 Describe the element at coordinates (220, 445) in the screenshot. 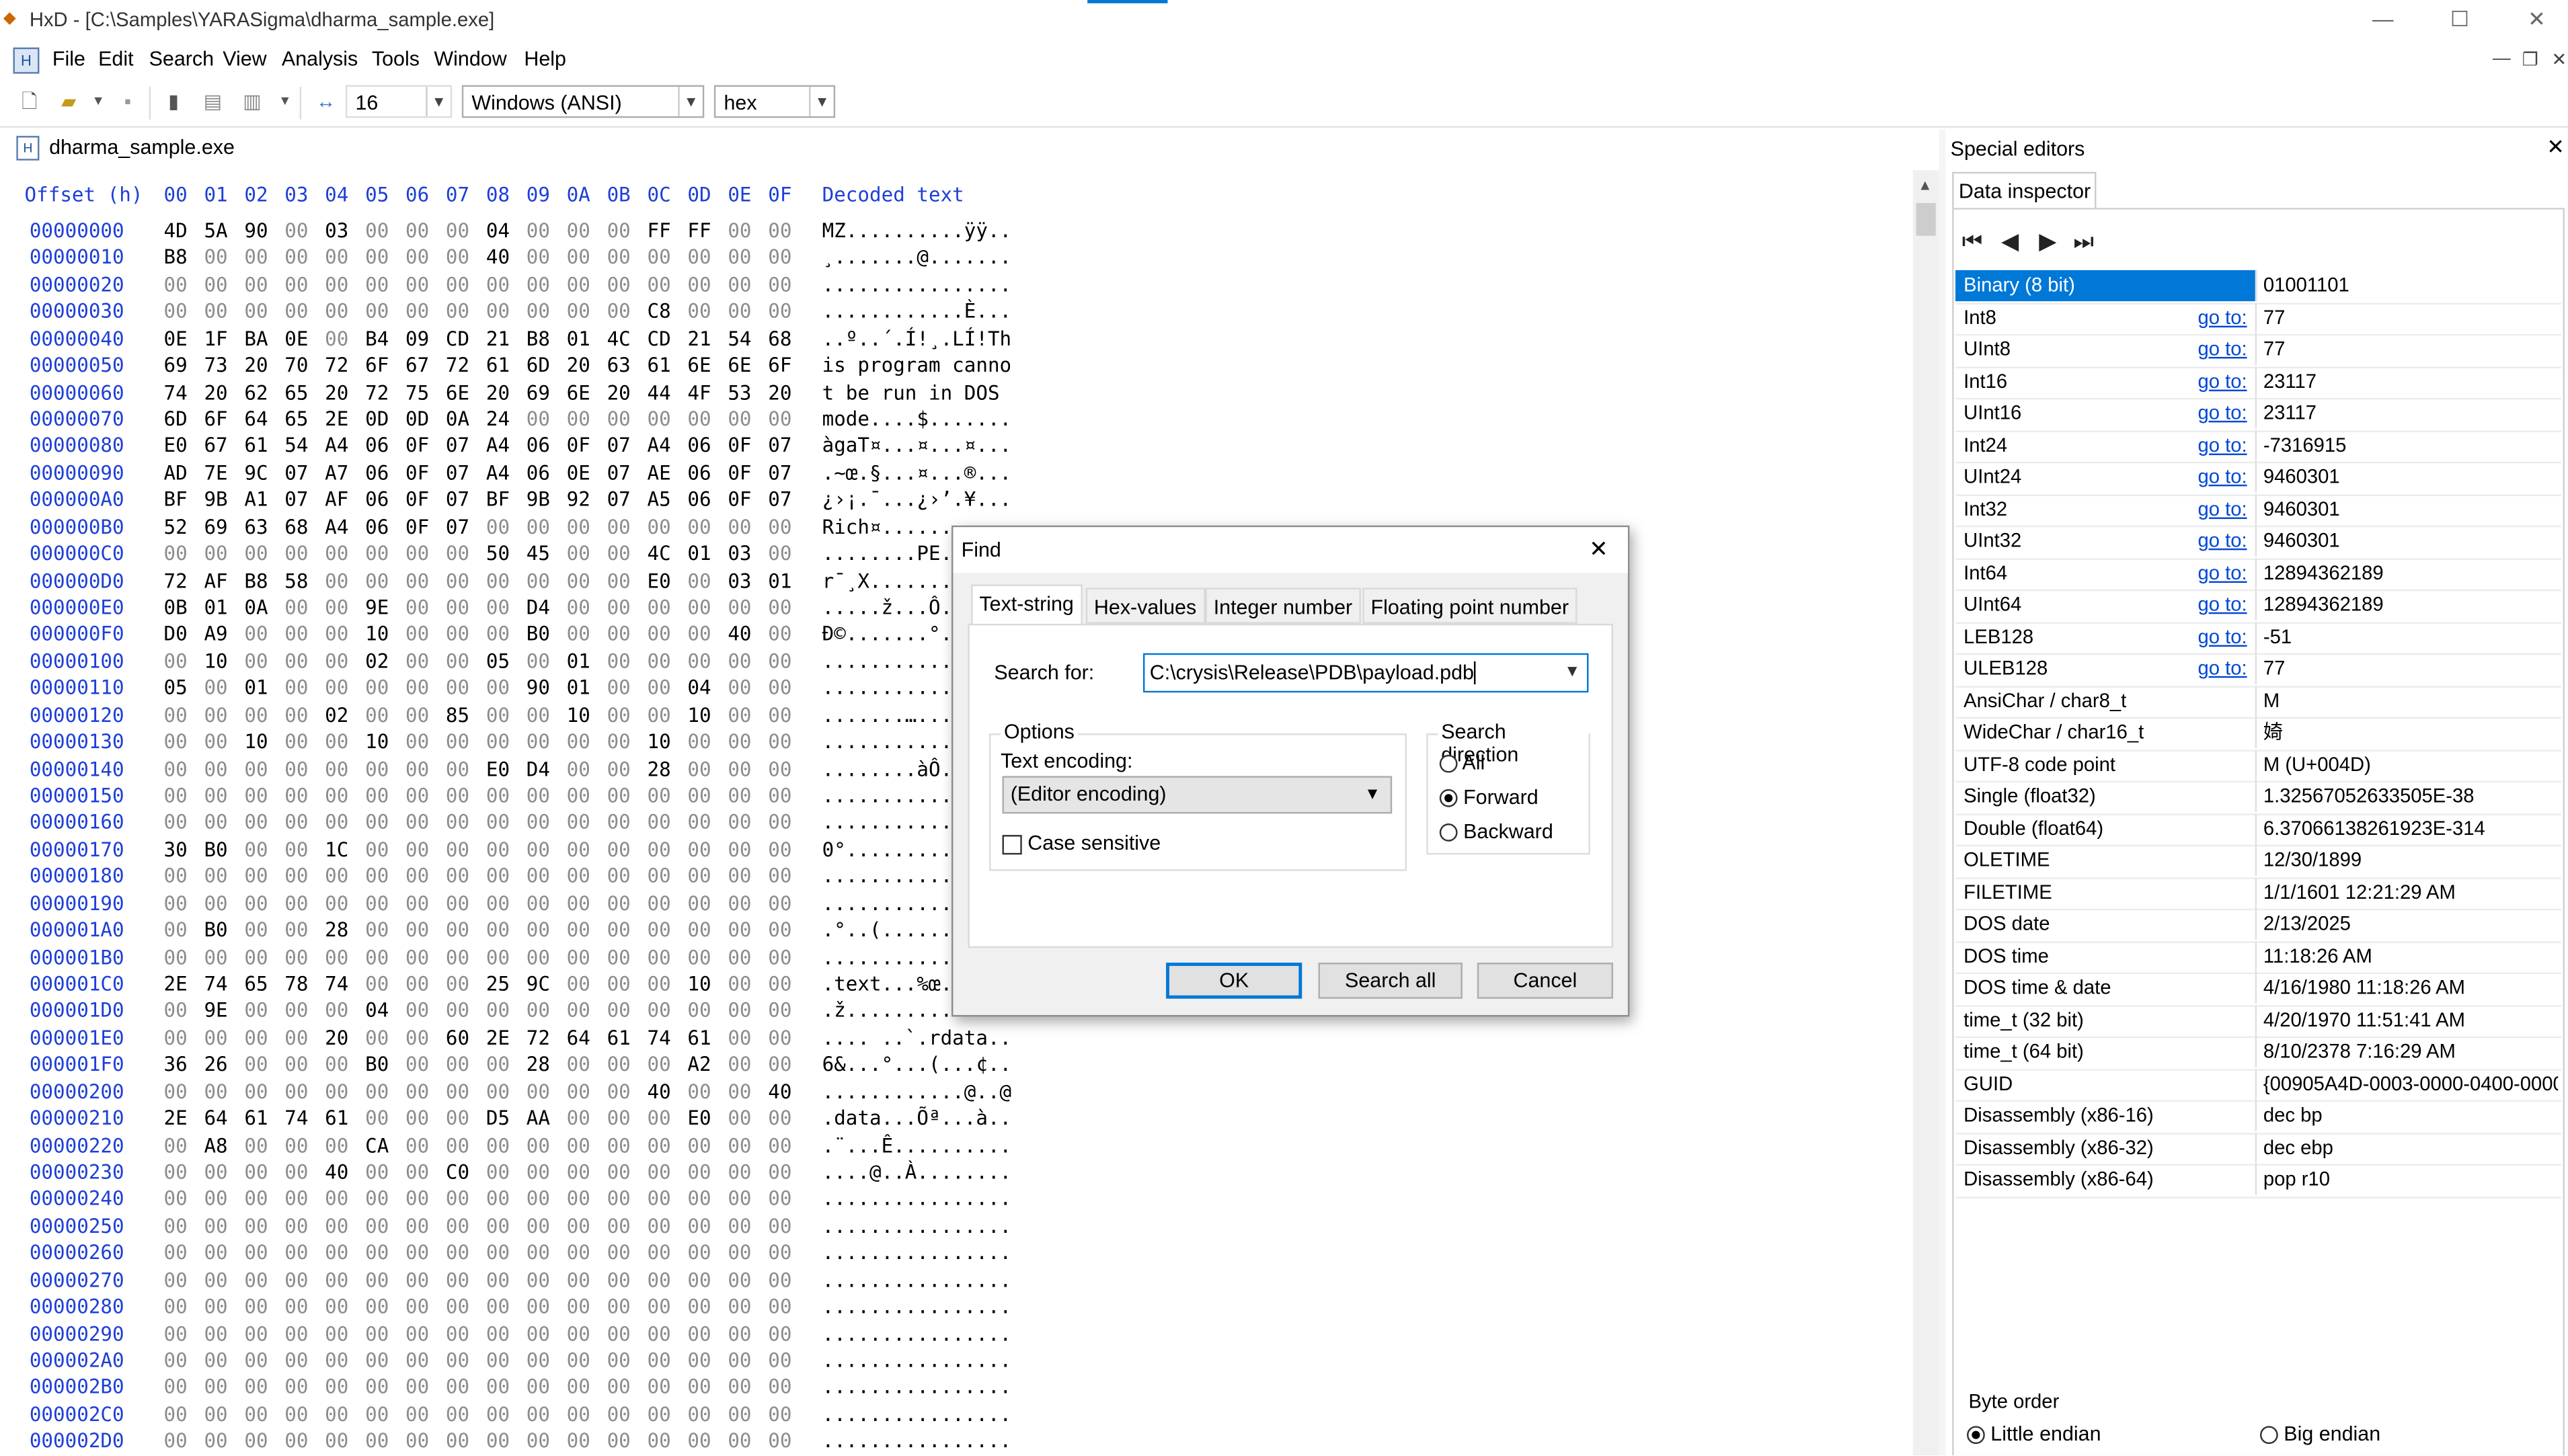

I see `hex-byte: 67` at that location.